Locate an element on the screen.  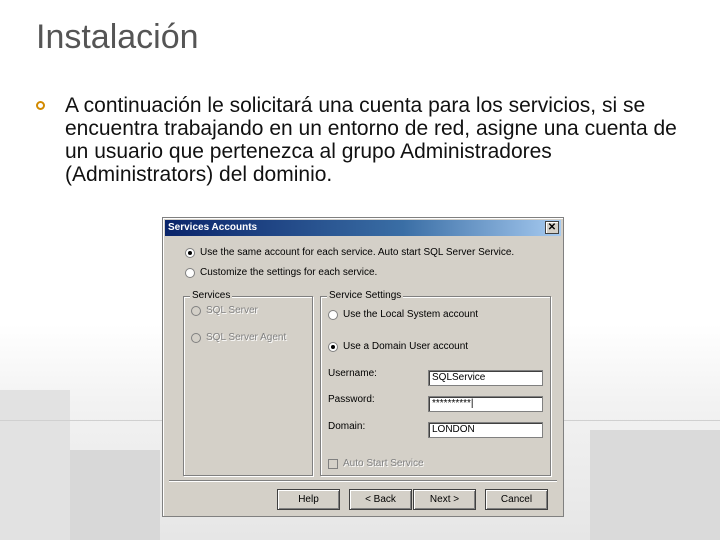
radio-customize-label: Customize the settings for each service. is located at coordinates (289, 272).